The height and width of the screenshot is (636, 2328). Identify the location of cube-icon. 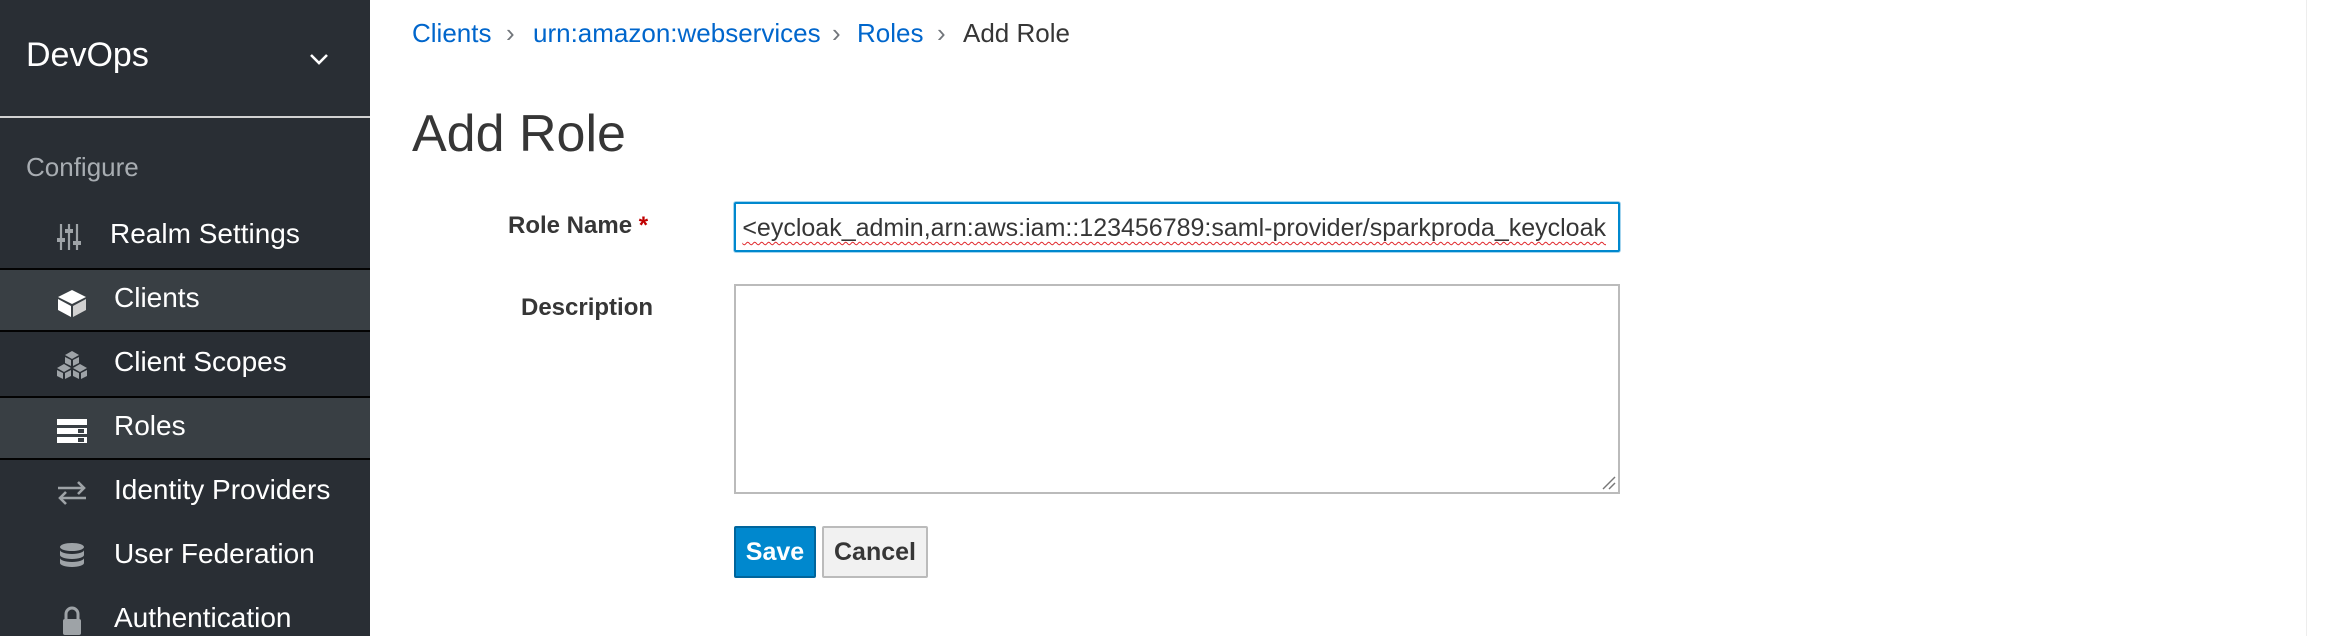
(72, 303).